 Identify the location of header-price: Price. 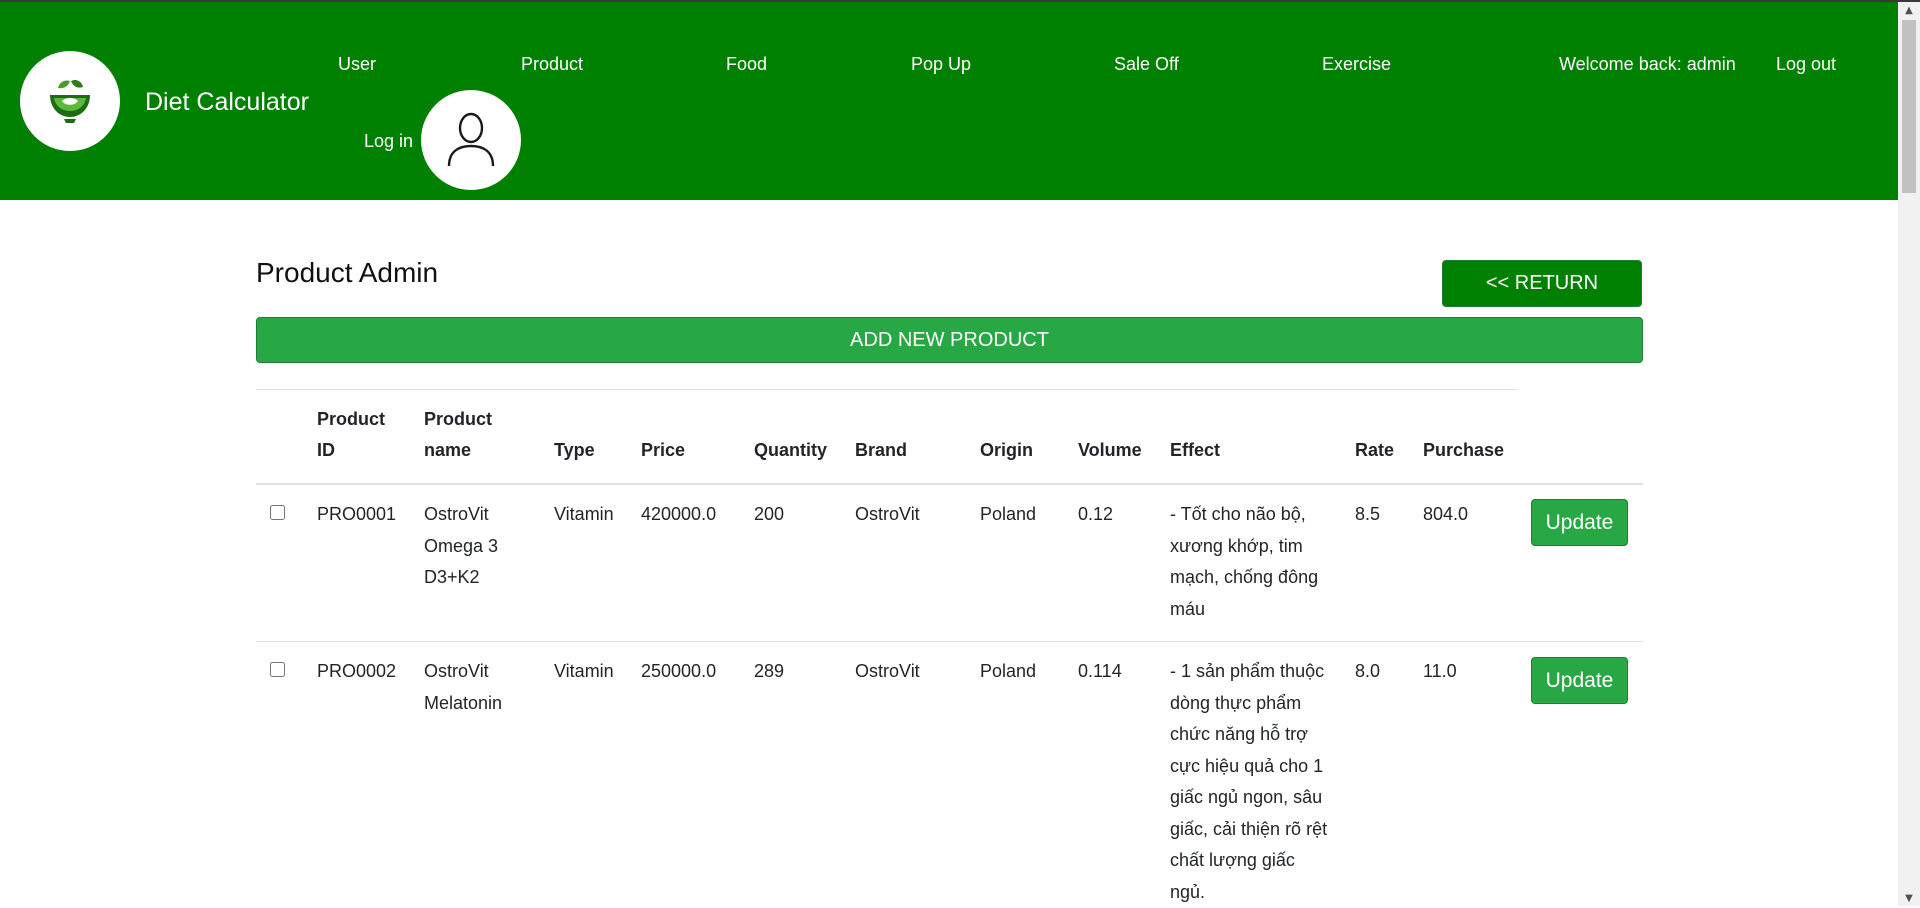
(663, 450).